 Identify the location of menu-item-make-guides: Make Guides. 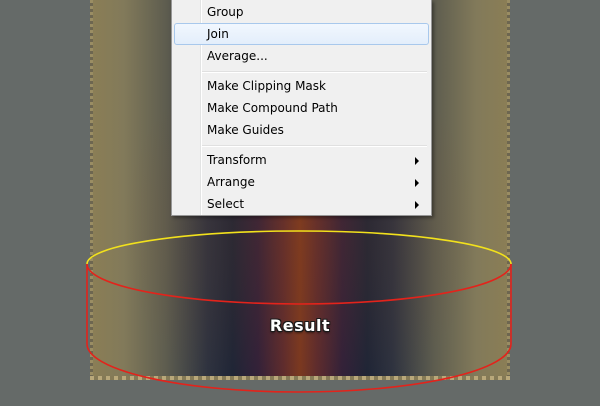
(301, 130).